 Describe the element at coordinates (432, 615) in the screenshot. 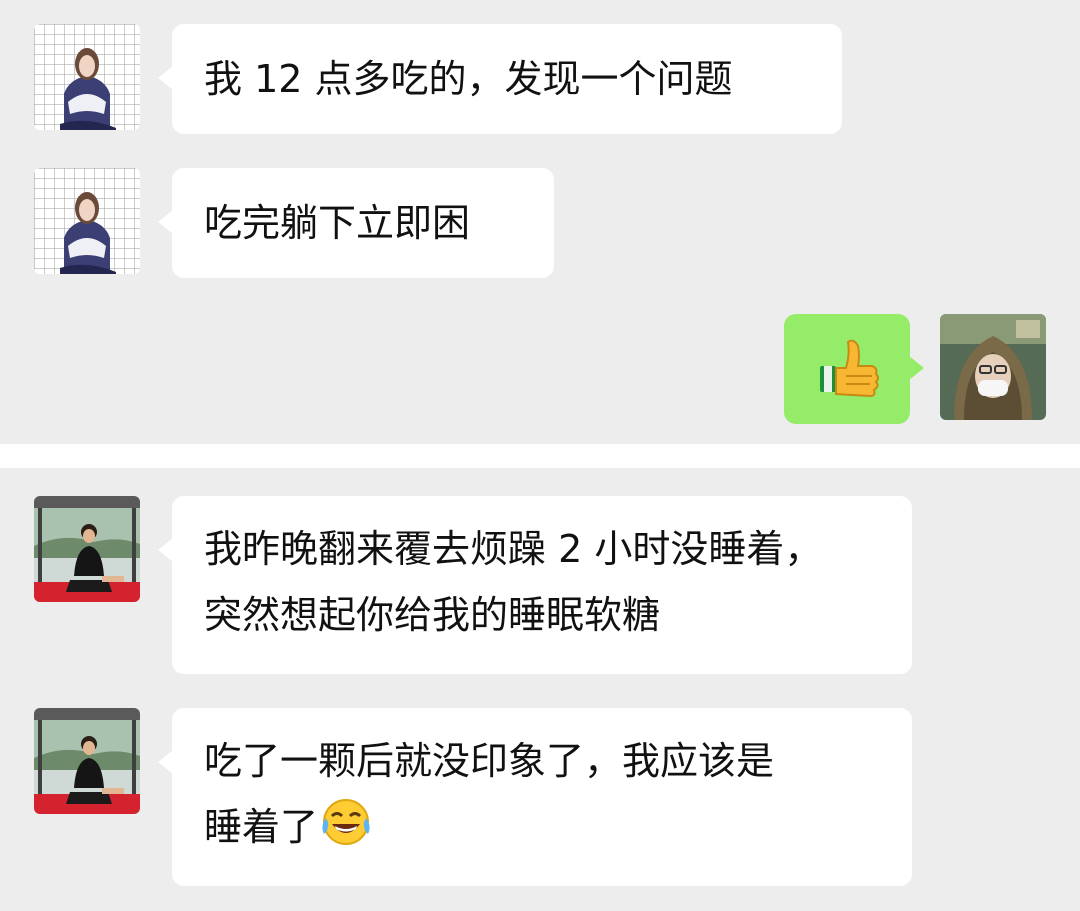

I see `message-text-line: 突然想起你给我的睡眠软糖` at that location.